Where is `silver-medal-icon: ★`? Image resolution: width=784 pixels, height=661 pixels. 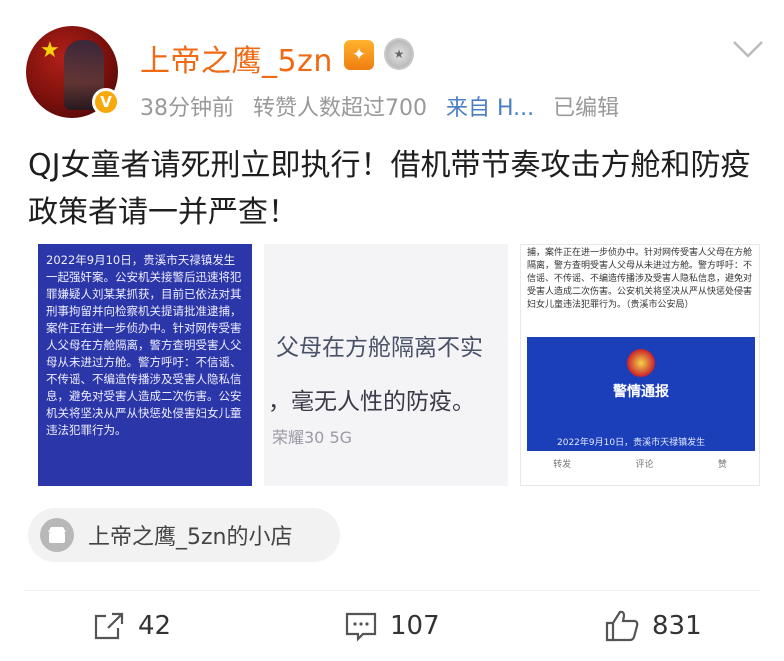 silver-medal-icon: ★ is located at coordinates (399, 54).